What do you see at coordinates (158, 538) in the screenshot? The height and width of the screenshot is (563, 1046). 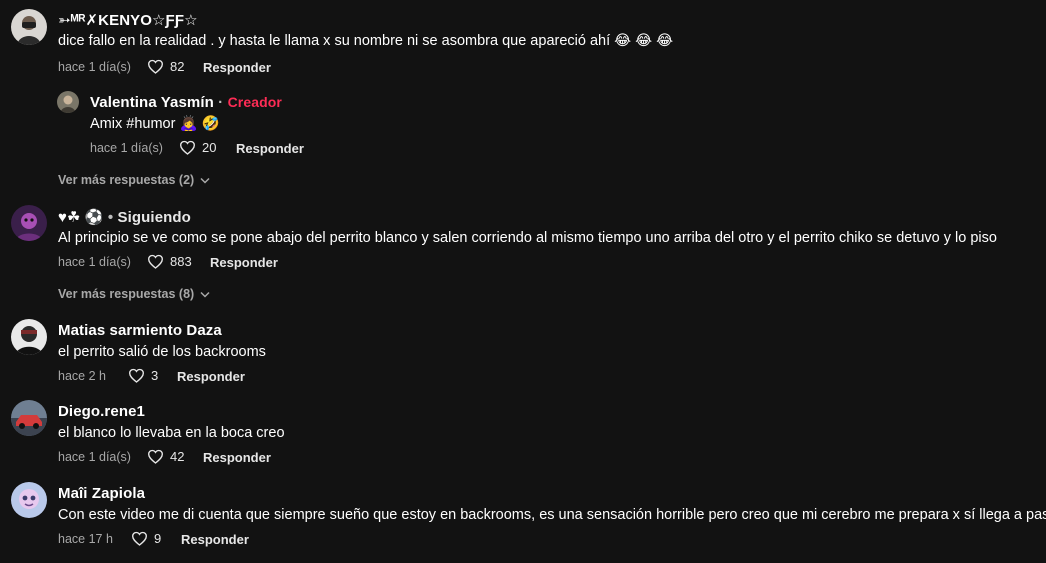 I see `like-count: 9` at bounding box center [158, 538].